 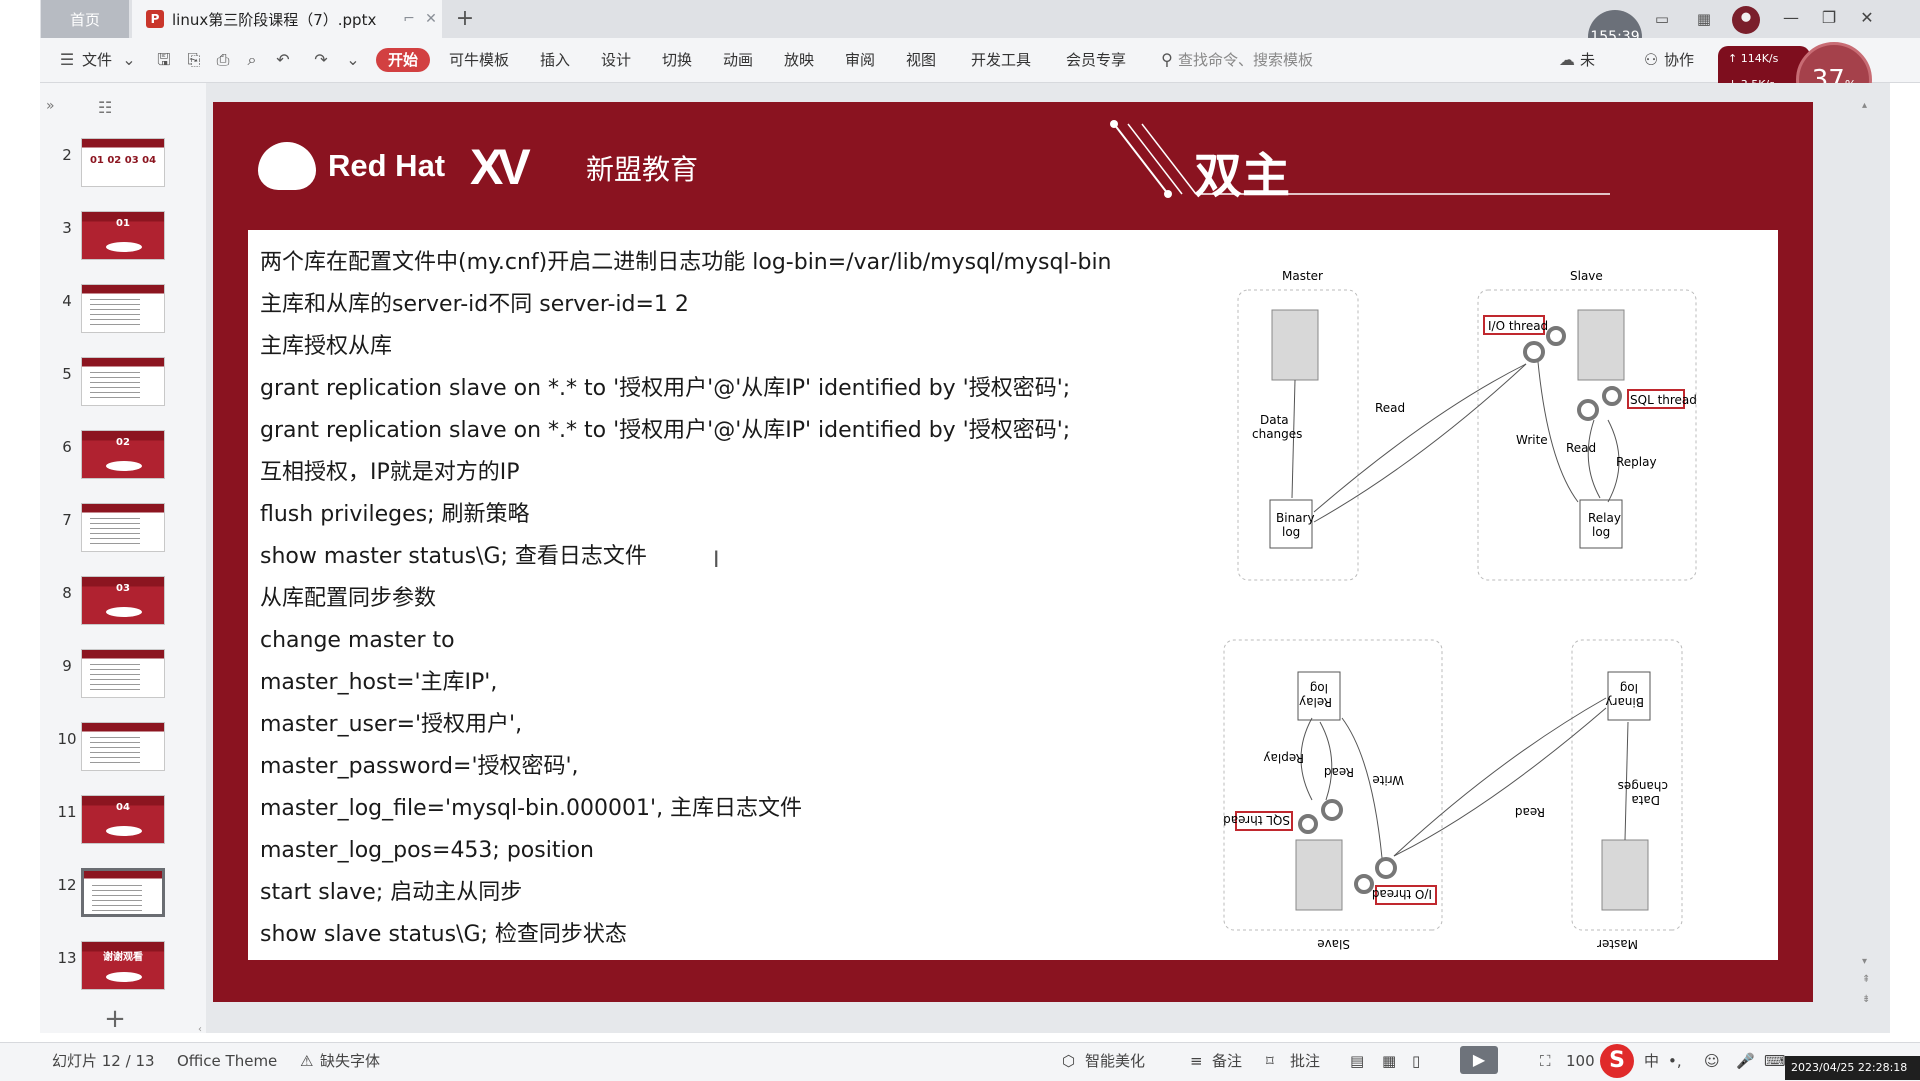 What do you see at coordinates (391, 893) in the screenshot?
I see `slide-text-line: start slave; 启动主从同步` at bounding box center [391, 893].